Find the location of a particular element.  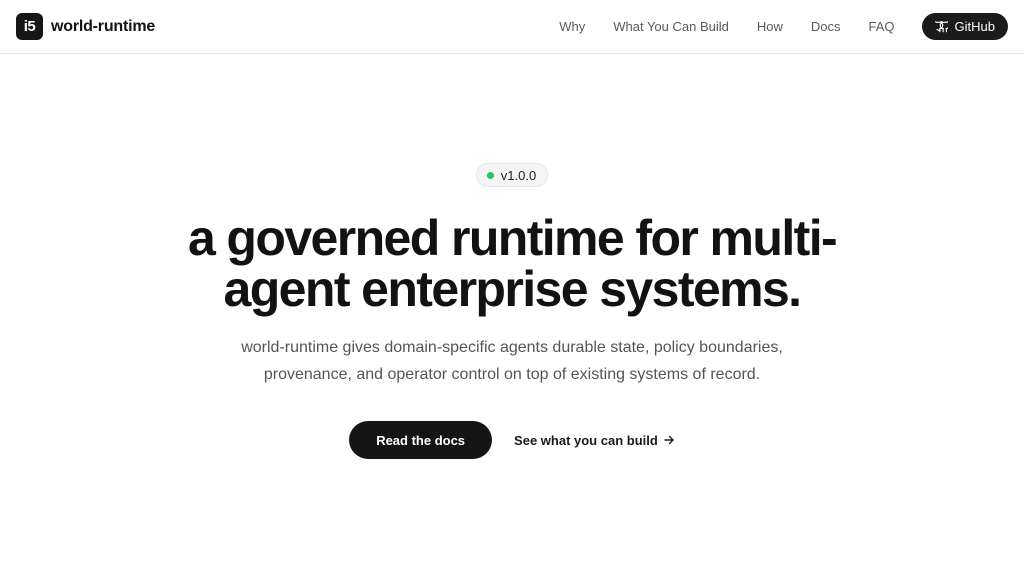

arrow-right-icon is located at coordinates (669, 440).